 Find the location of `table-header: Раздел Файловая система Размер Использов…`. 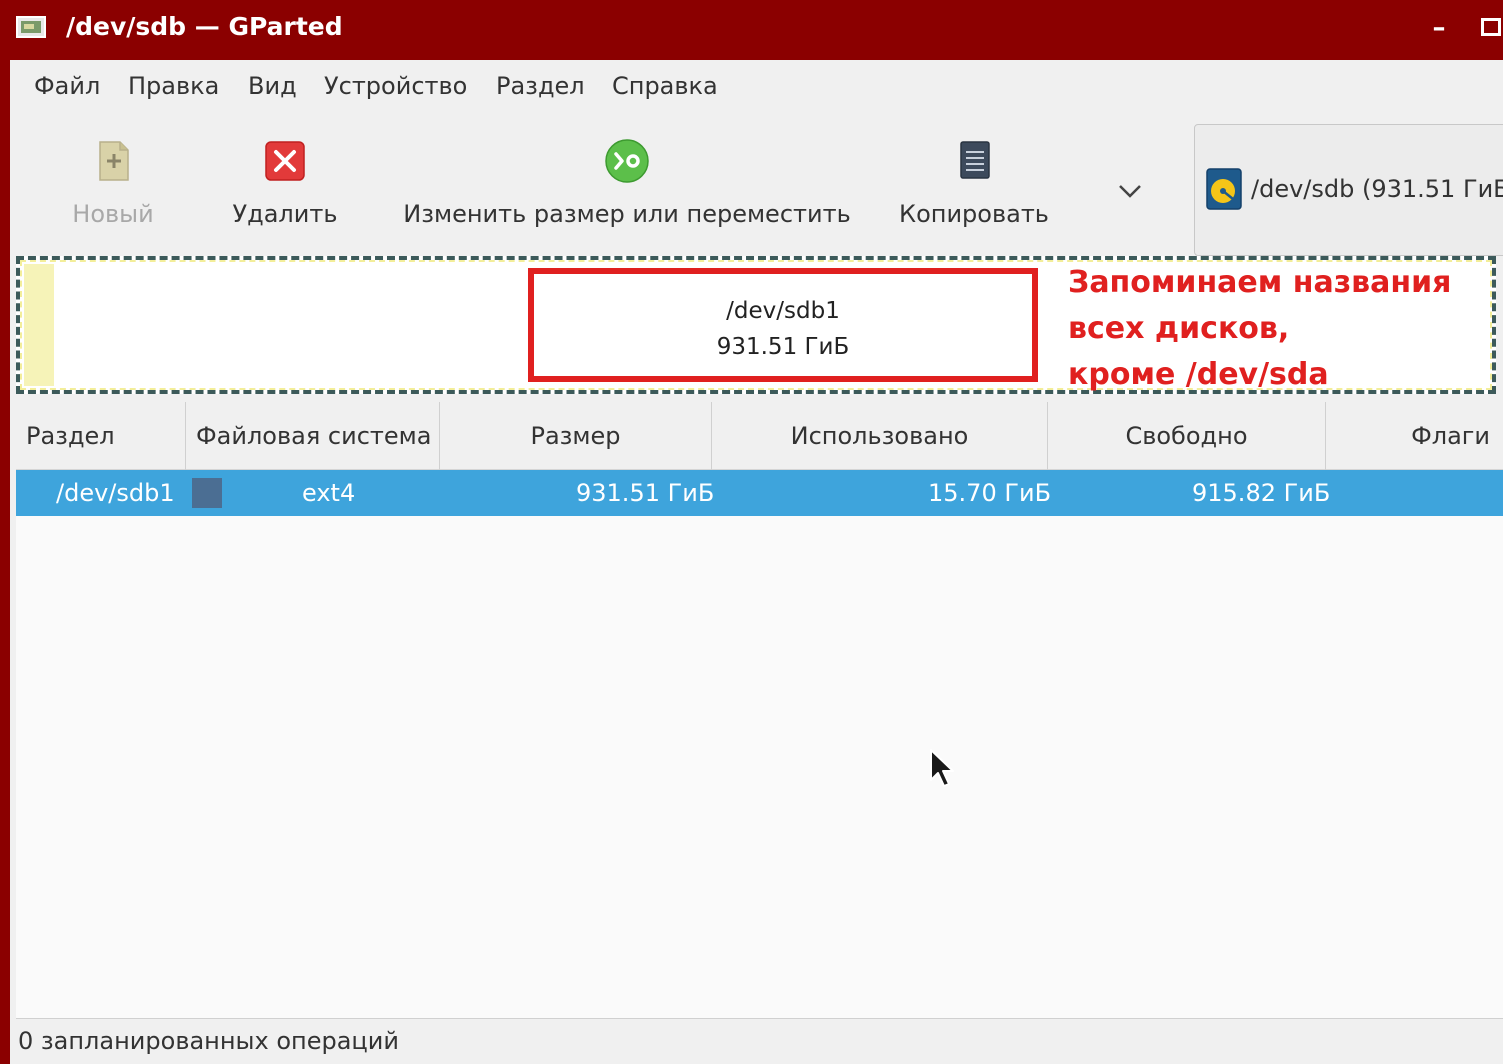

table-header: Раздел Файловая система Размер Использов… is located at coordinates (759, 436).